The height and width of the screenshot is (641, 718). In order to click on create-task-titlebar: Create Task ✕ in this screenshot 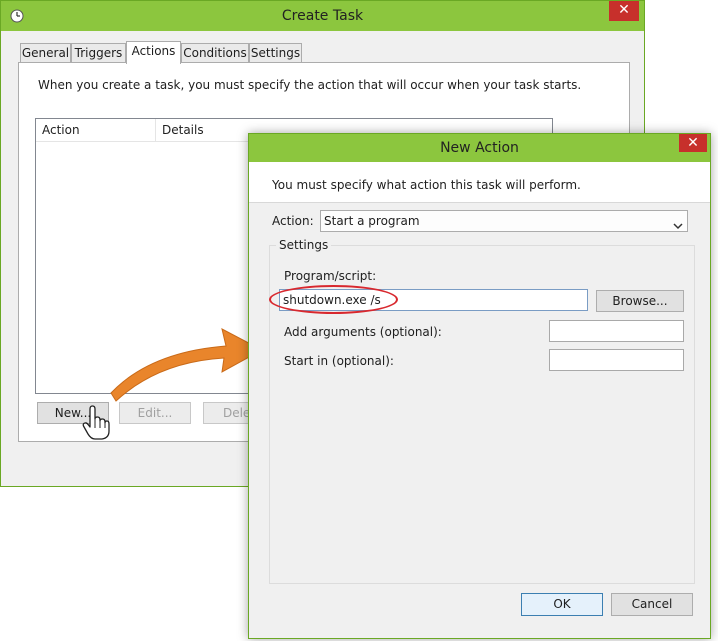, I will do `click(322, 16)`.